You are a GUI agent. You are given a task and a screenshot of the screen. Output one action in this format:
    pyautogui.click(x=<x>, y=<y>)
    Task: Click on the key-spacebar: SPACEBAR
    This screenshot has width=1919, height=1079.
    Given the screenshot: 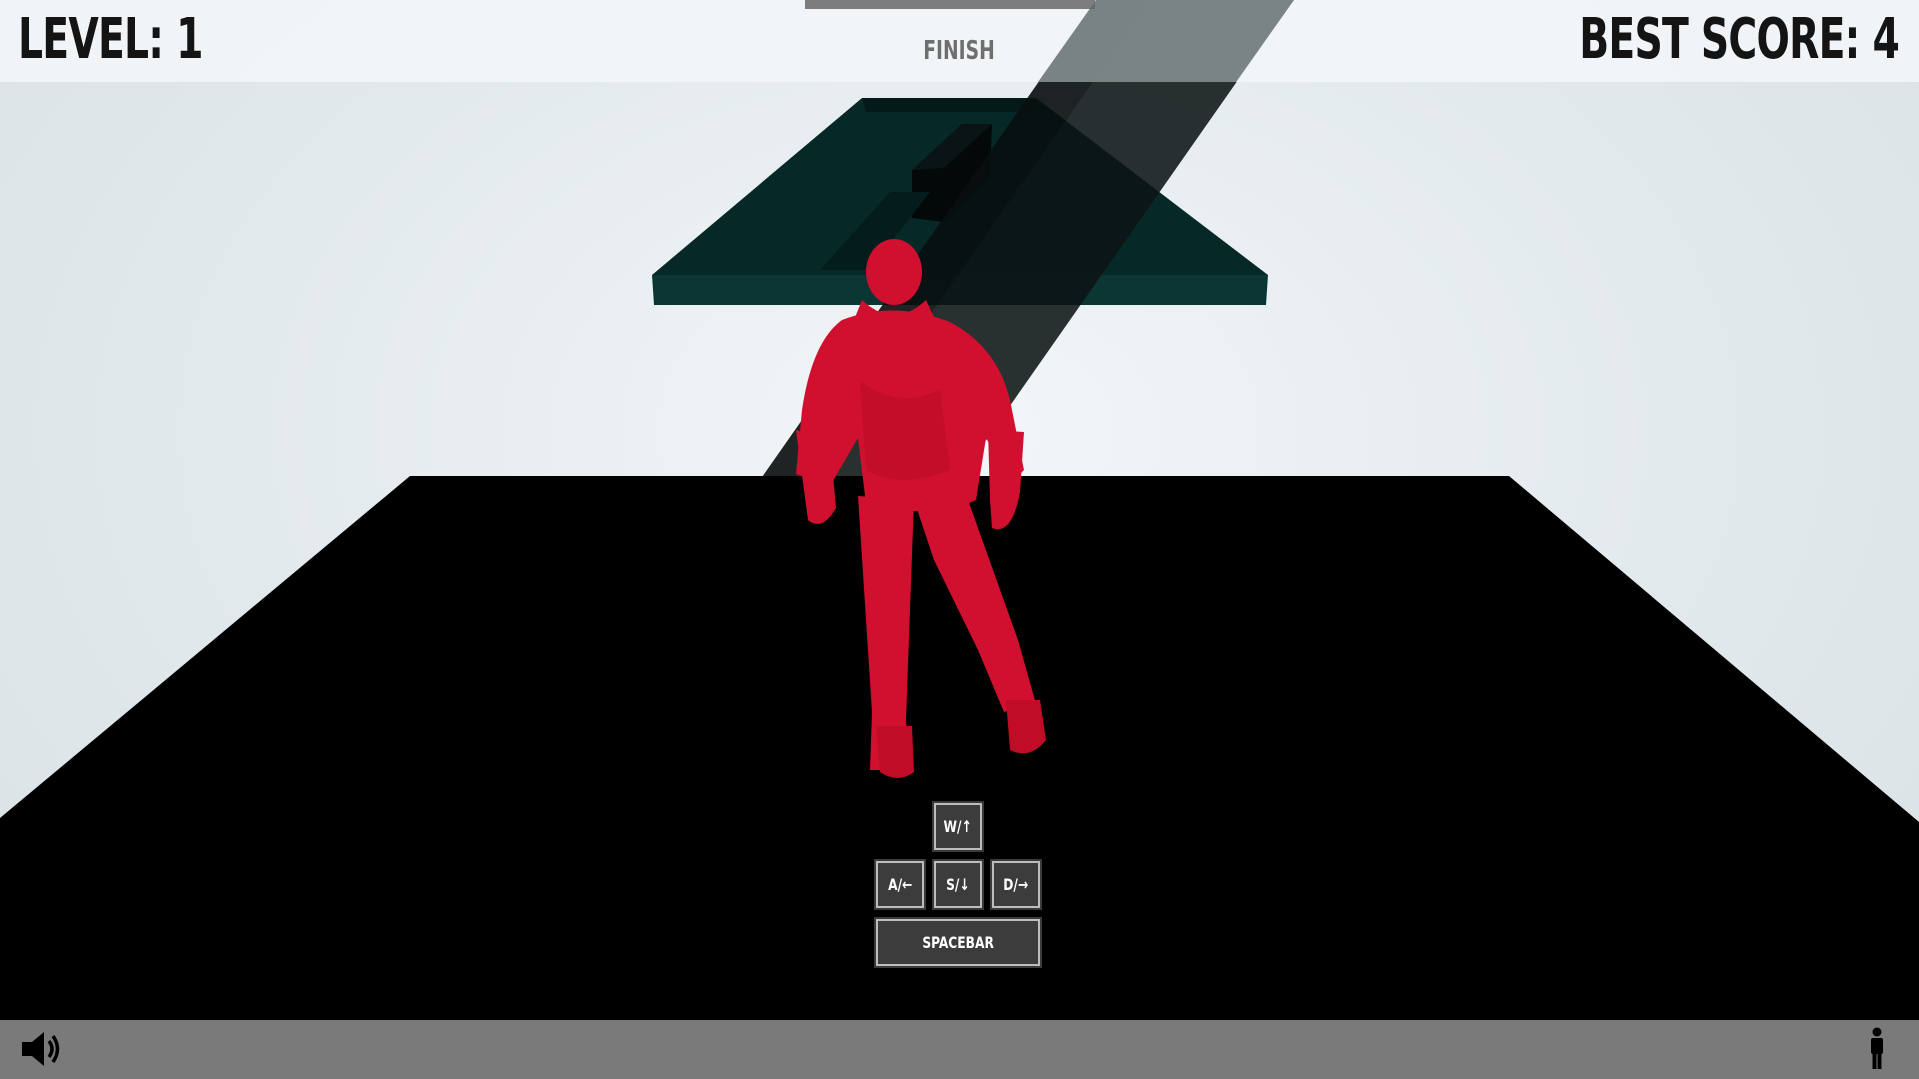 What is the action you would take?
    pyautogui.click(x=958, y=942)
    